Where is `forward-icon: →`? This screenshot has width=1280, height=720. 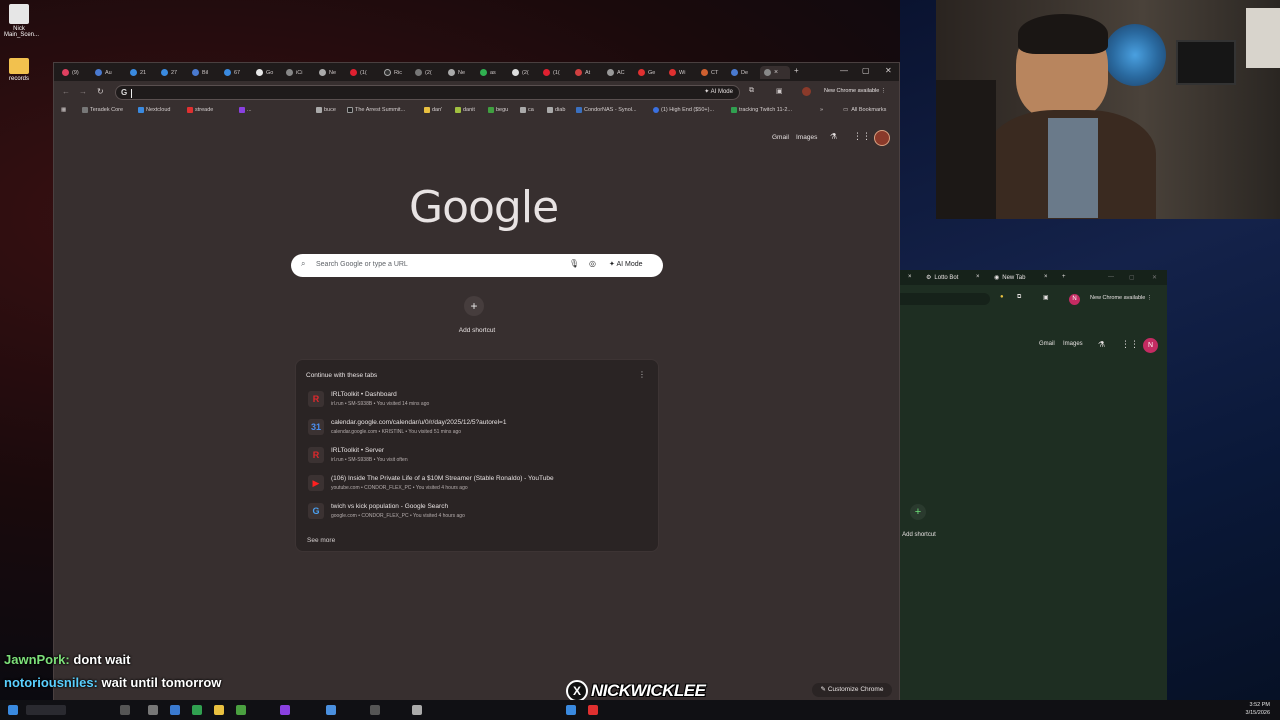
forward-icon: → is located at coordinates (83, 91).